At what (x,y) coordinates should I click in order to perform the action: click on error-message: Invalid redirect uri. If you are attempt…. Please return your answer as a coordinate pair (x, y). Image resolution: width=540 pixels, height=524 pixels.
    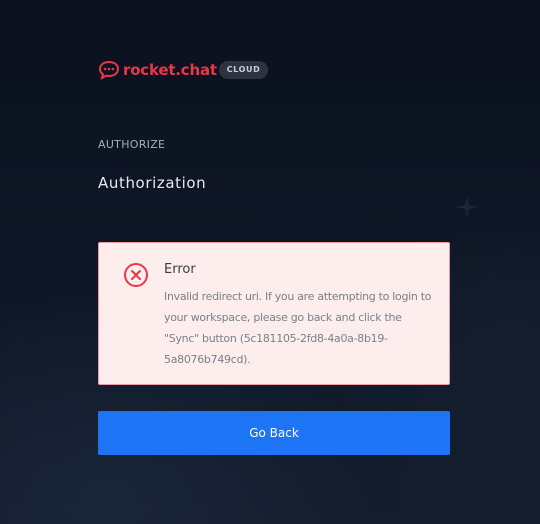
    Looking at the image, I should click on (298, 328).